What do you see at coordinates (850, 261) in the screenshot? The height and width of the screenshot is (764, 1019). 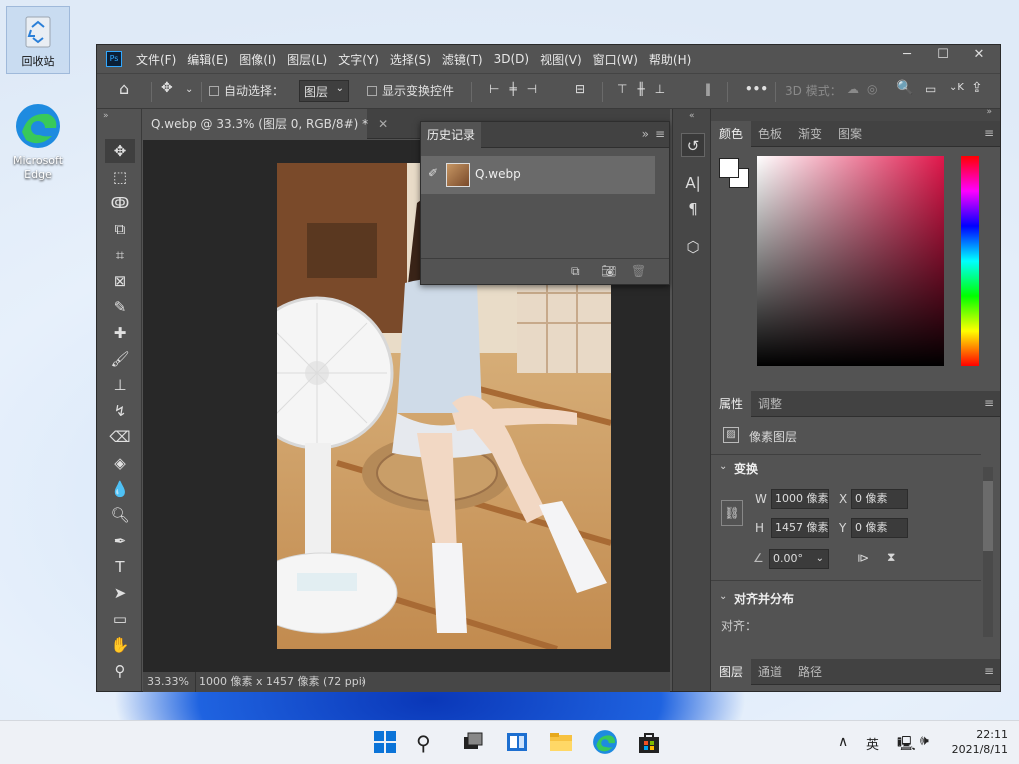 I see `color-picker-field` at bounding box center [850, 261].